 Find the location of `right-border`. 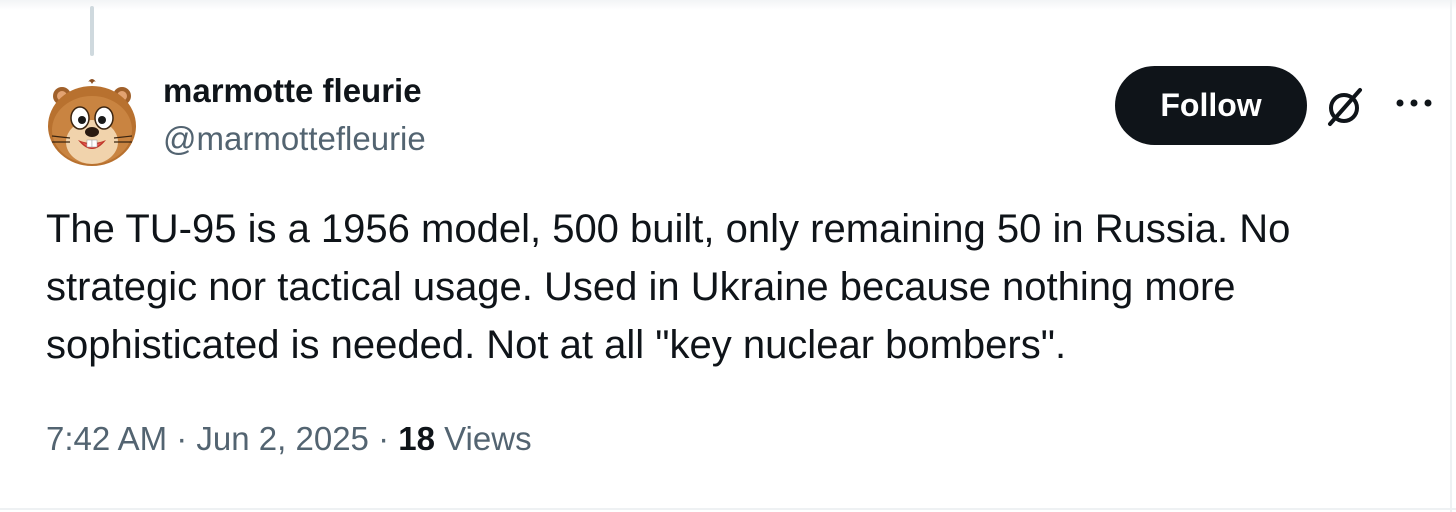

right-border is located at coordinates (1451, 256).